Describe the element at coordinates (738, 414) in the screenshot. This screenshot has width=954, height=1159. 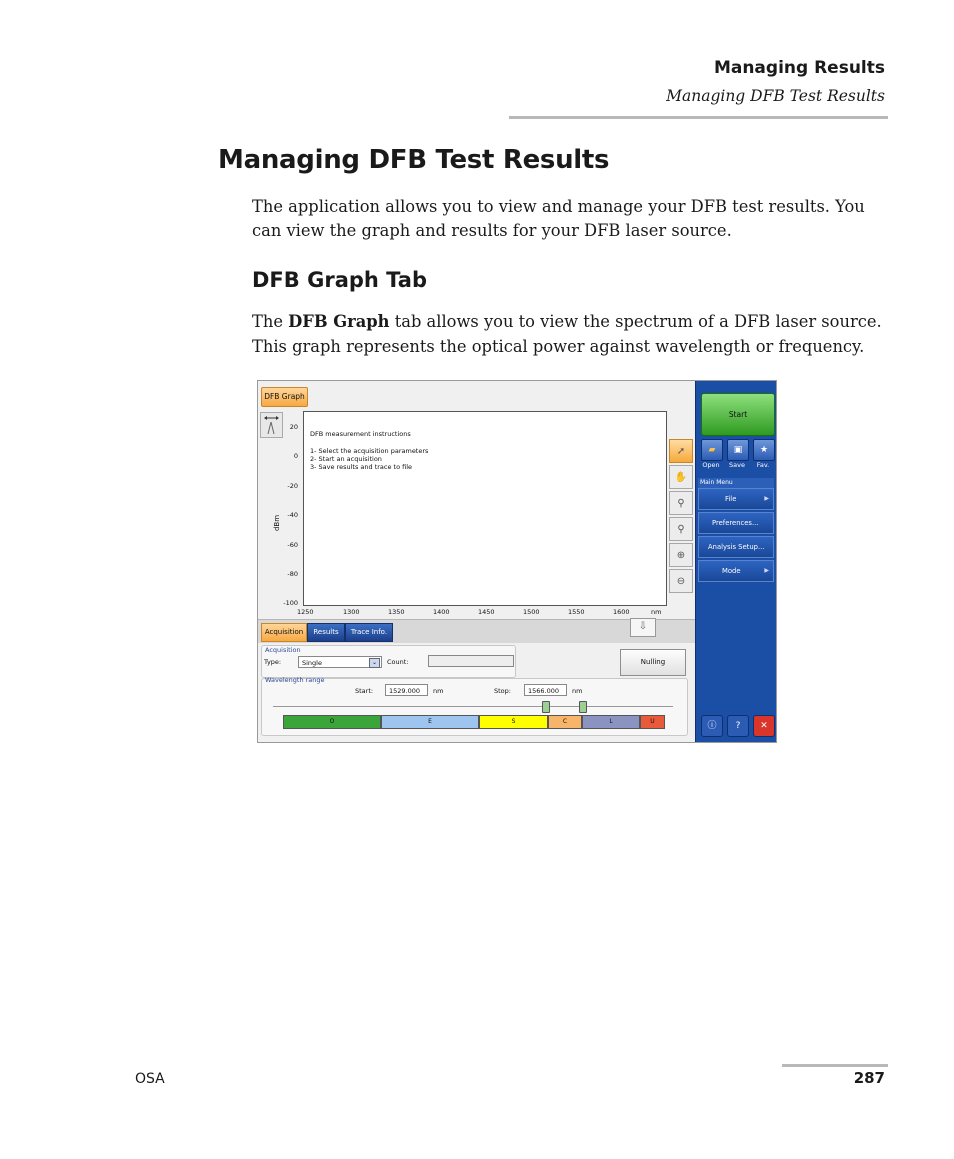
I see `start-button: Start` at that location.